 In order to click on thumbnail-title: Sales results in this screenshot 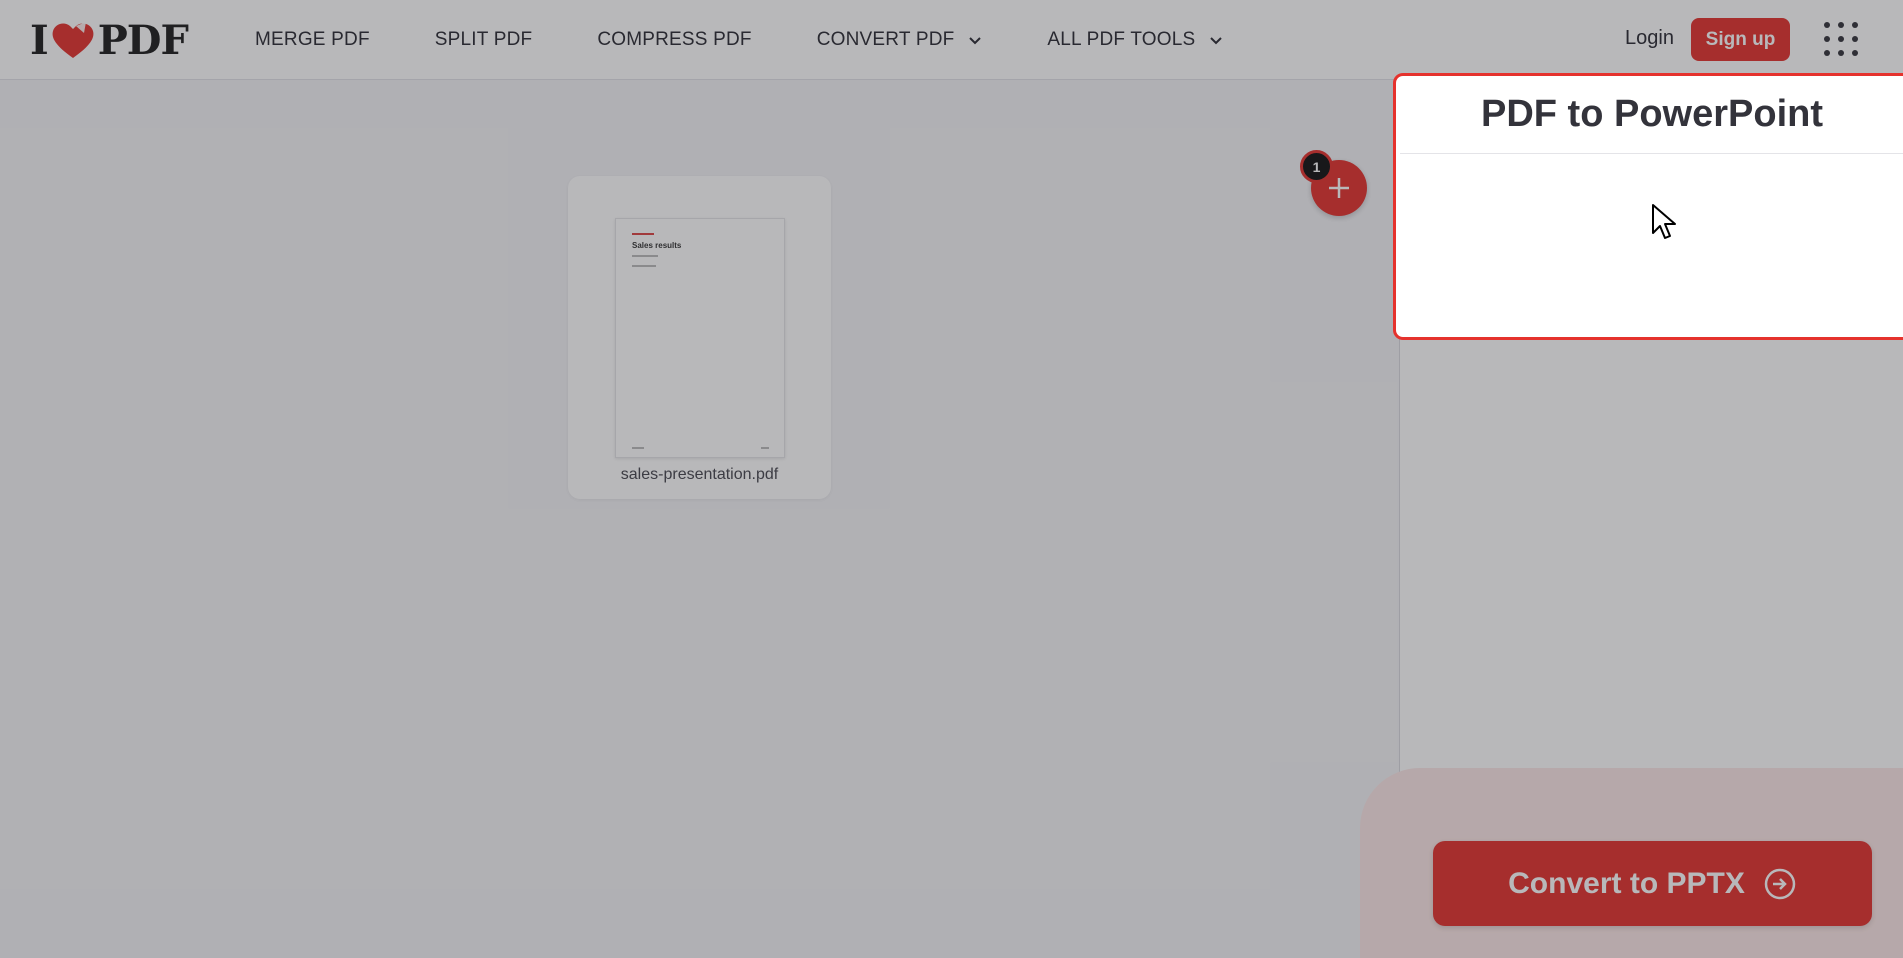, I will do `click(657, 245)`.